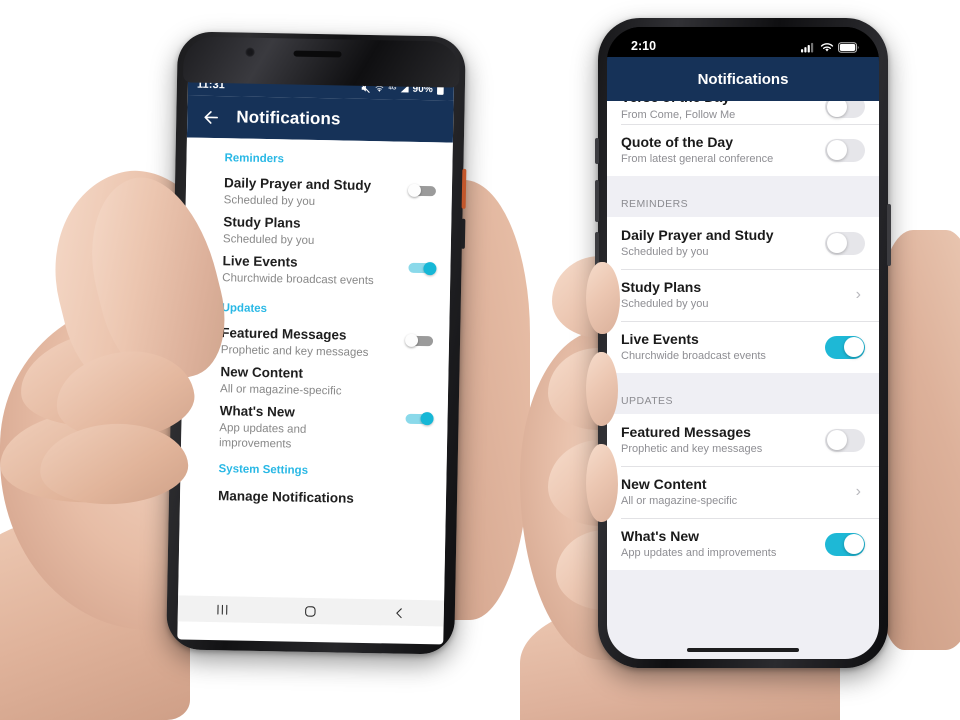  I want to click on wifi-icon, so click(827, 47).